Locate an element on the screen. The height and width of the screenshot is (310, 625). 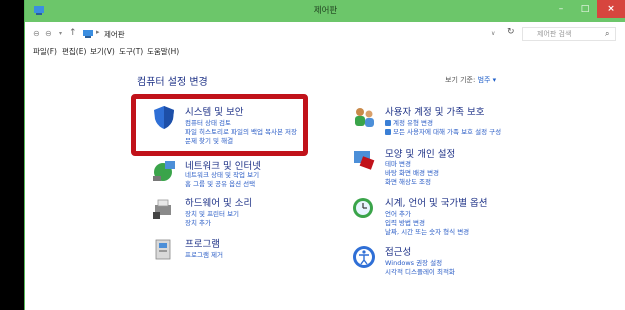
category-title: 시계, 언어 및 국가별 옵션 is located at coordinates (436, 202).